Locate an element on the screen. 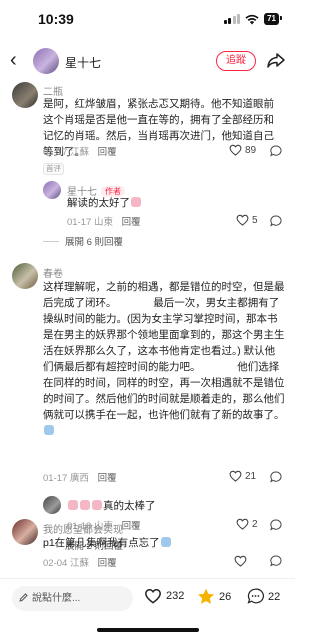 The image size is (320, 640). share-icon is located at coordinates (276, 60).